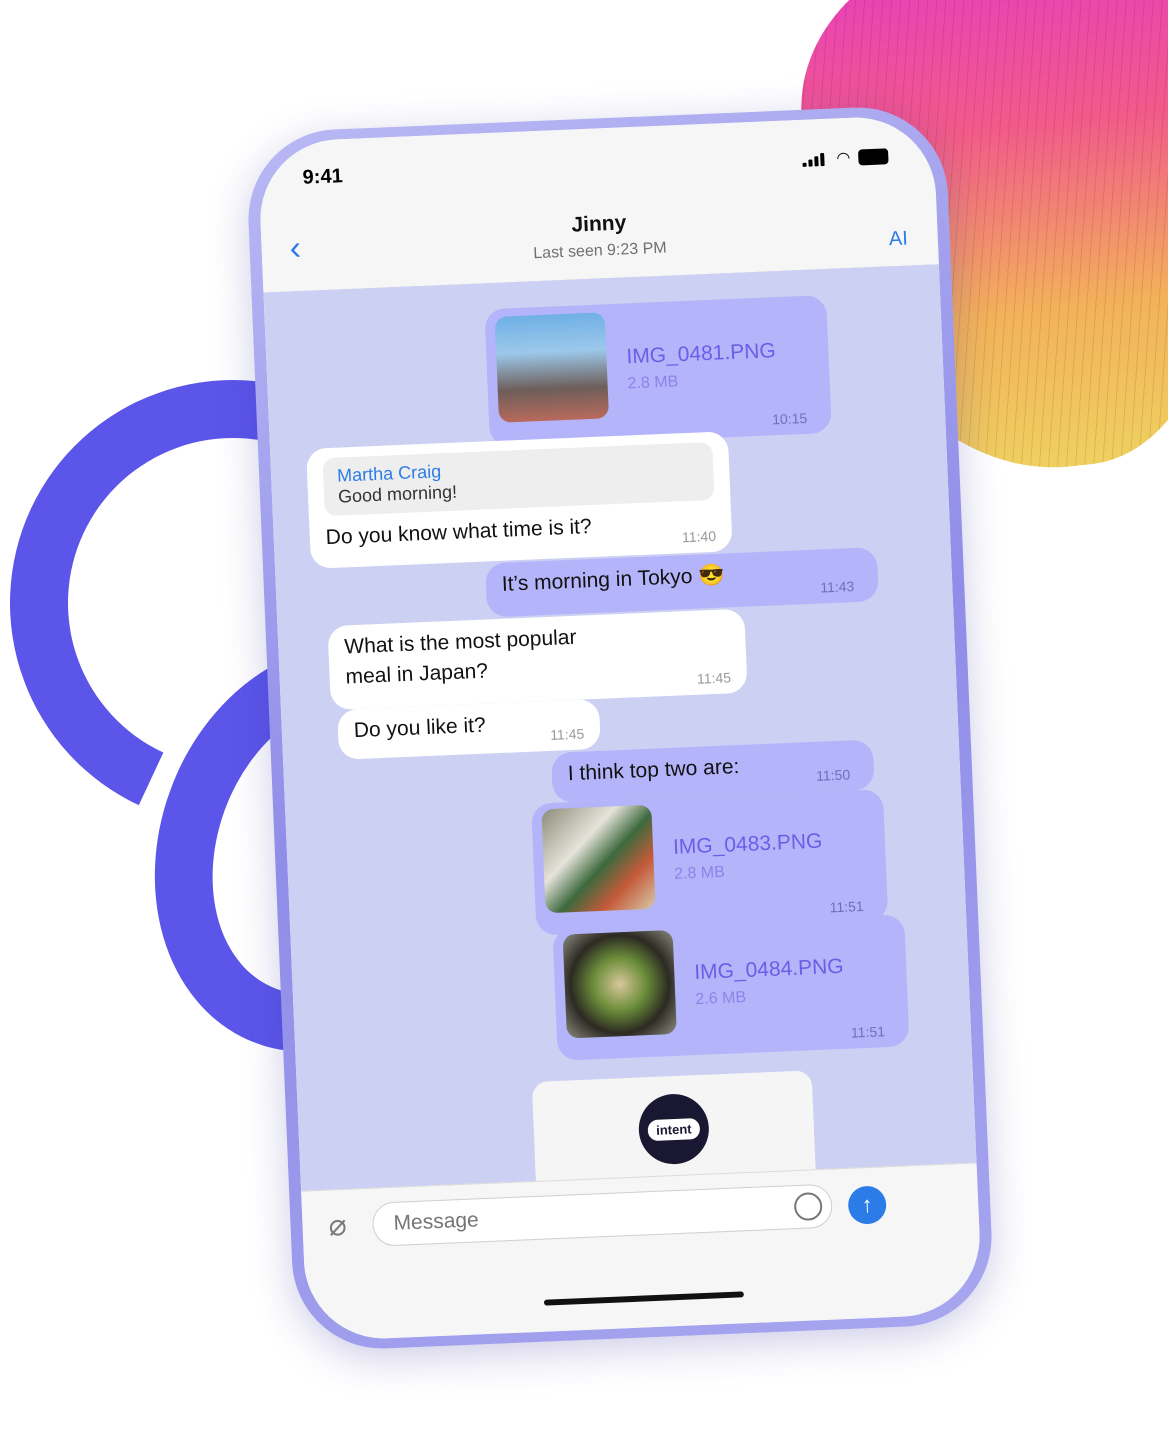  I want to click on contact-info: Jinny Last seen 9:23 PM, so click(599, 236).